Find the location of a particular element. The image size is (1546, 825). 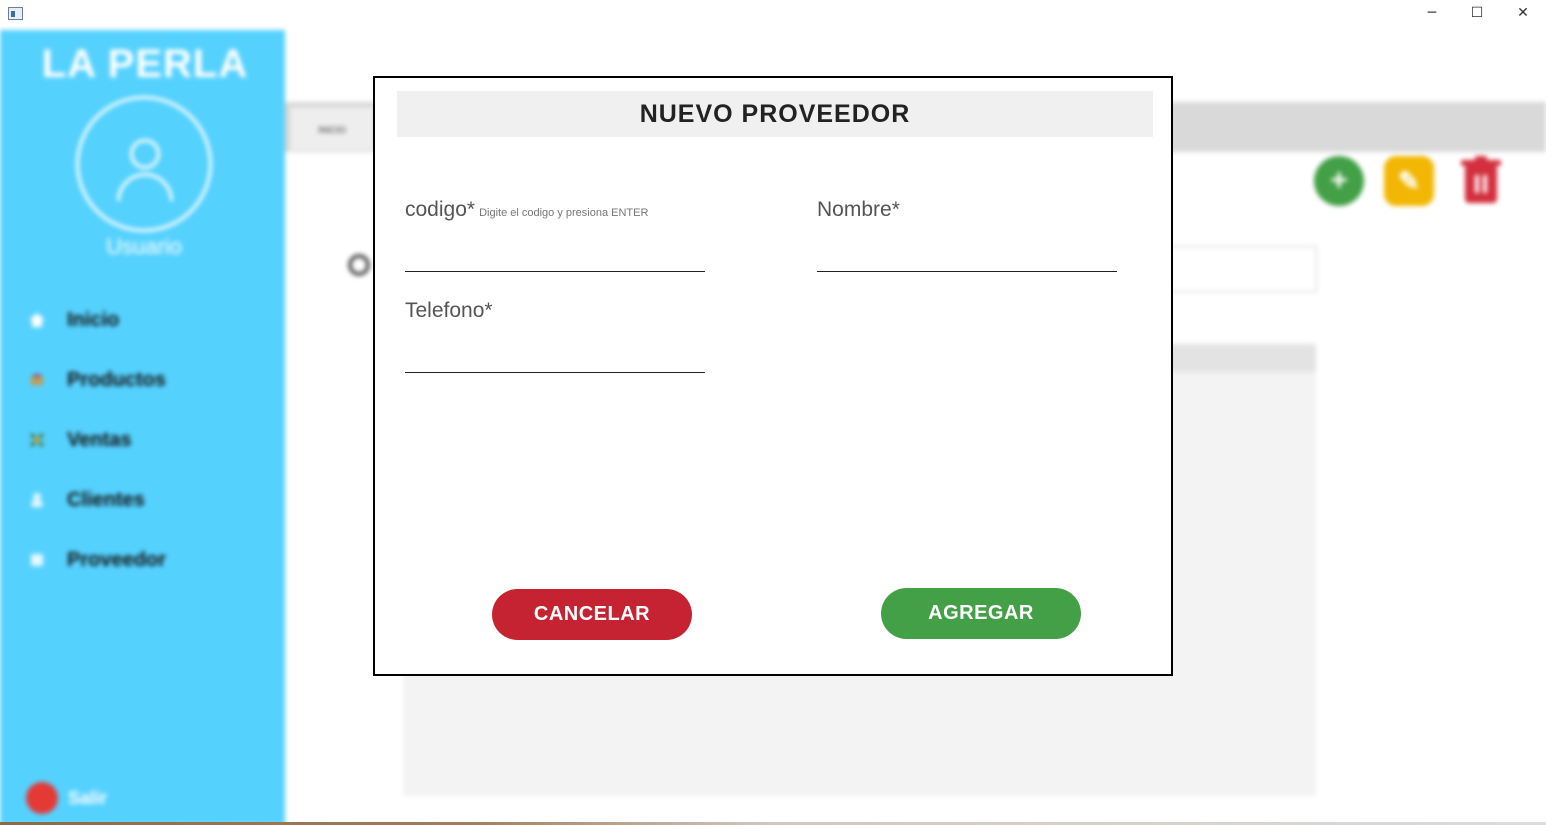

codigo-field is located at coordinates (555, 259).